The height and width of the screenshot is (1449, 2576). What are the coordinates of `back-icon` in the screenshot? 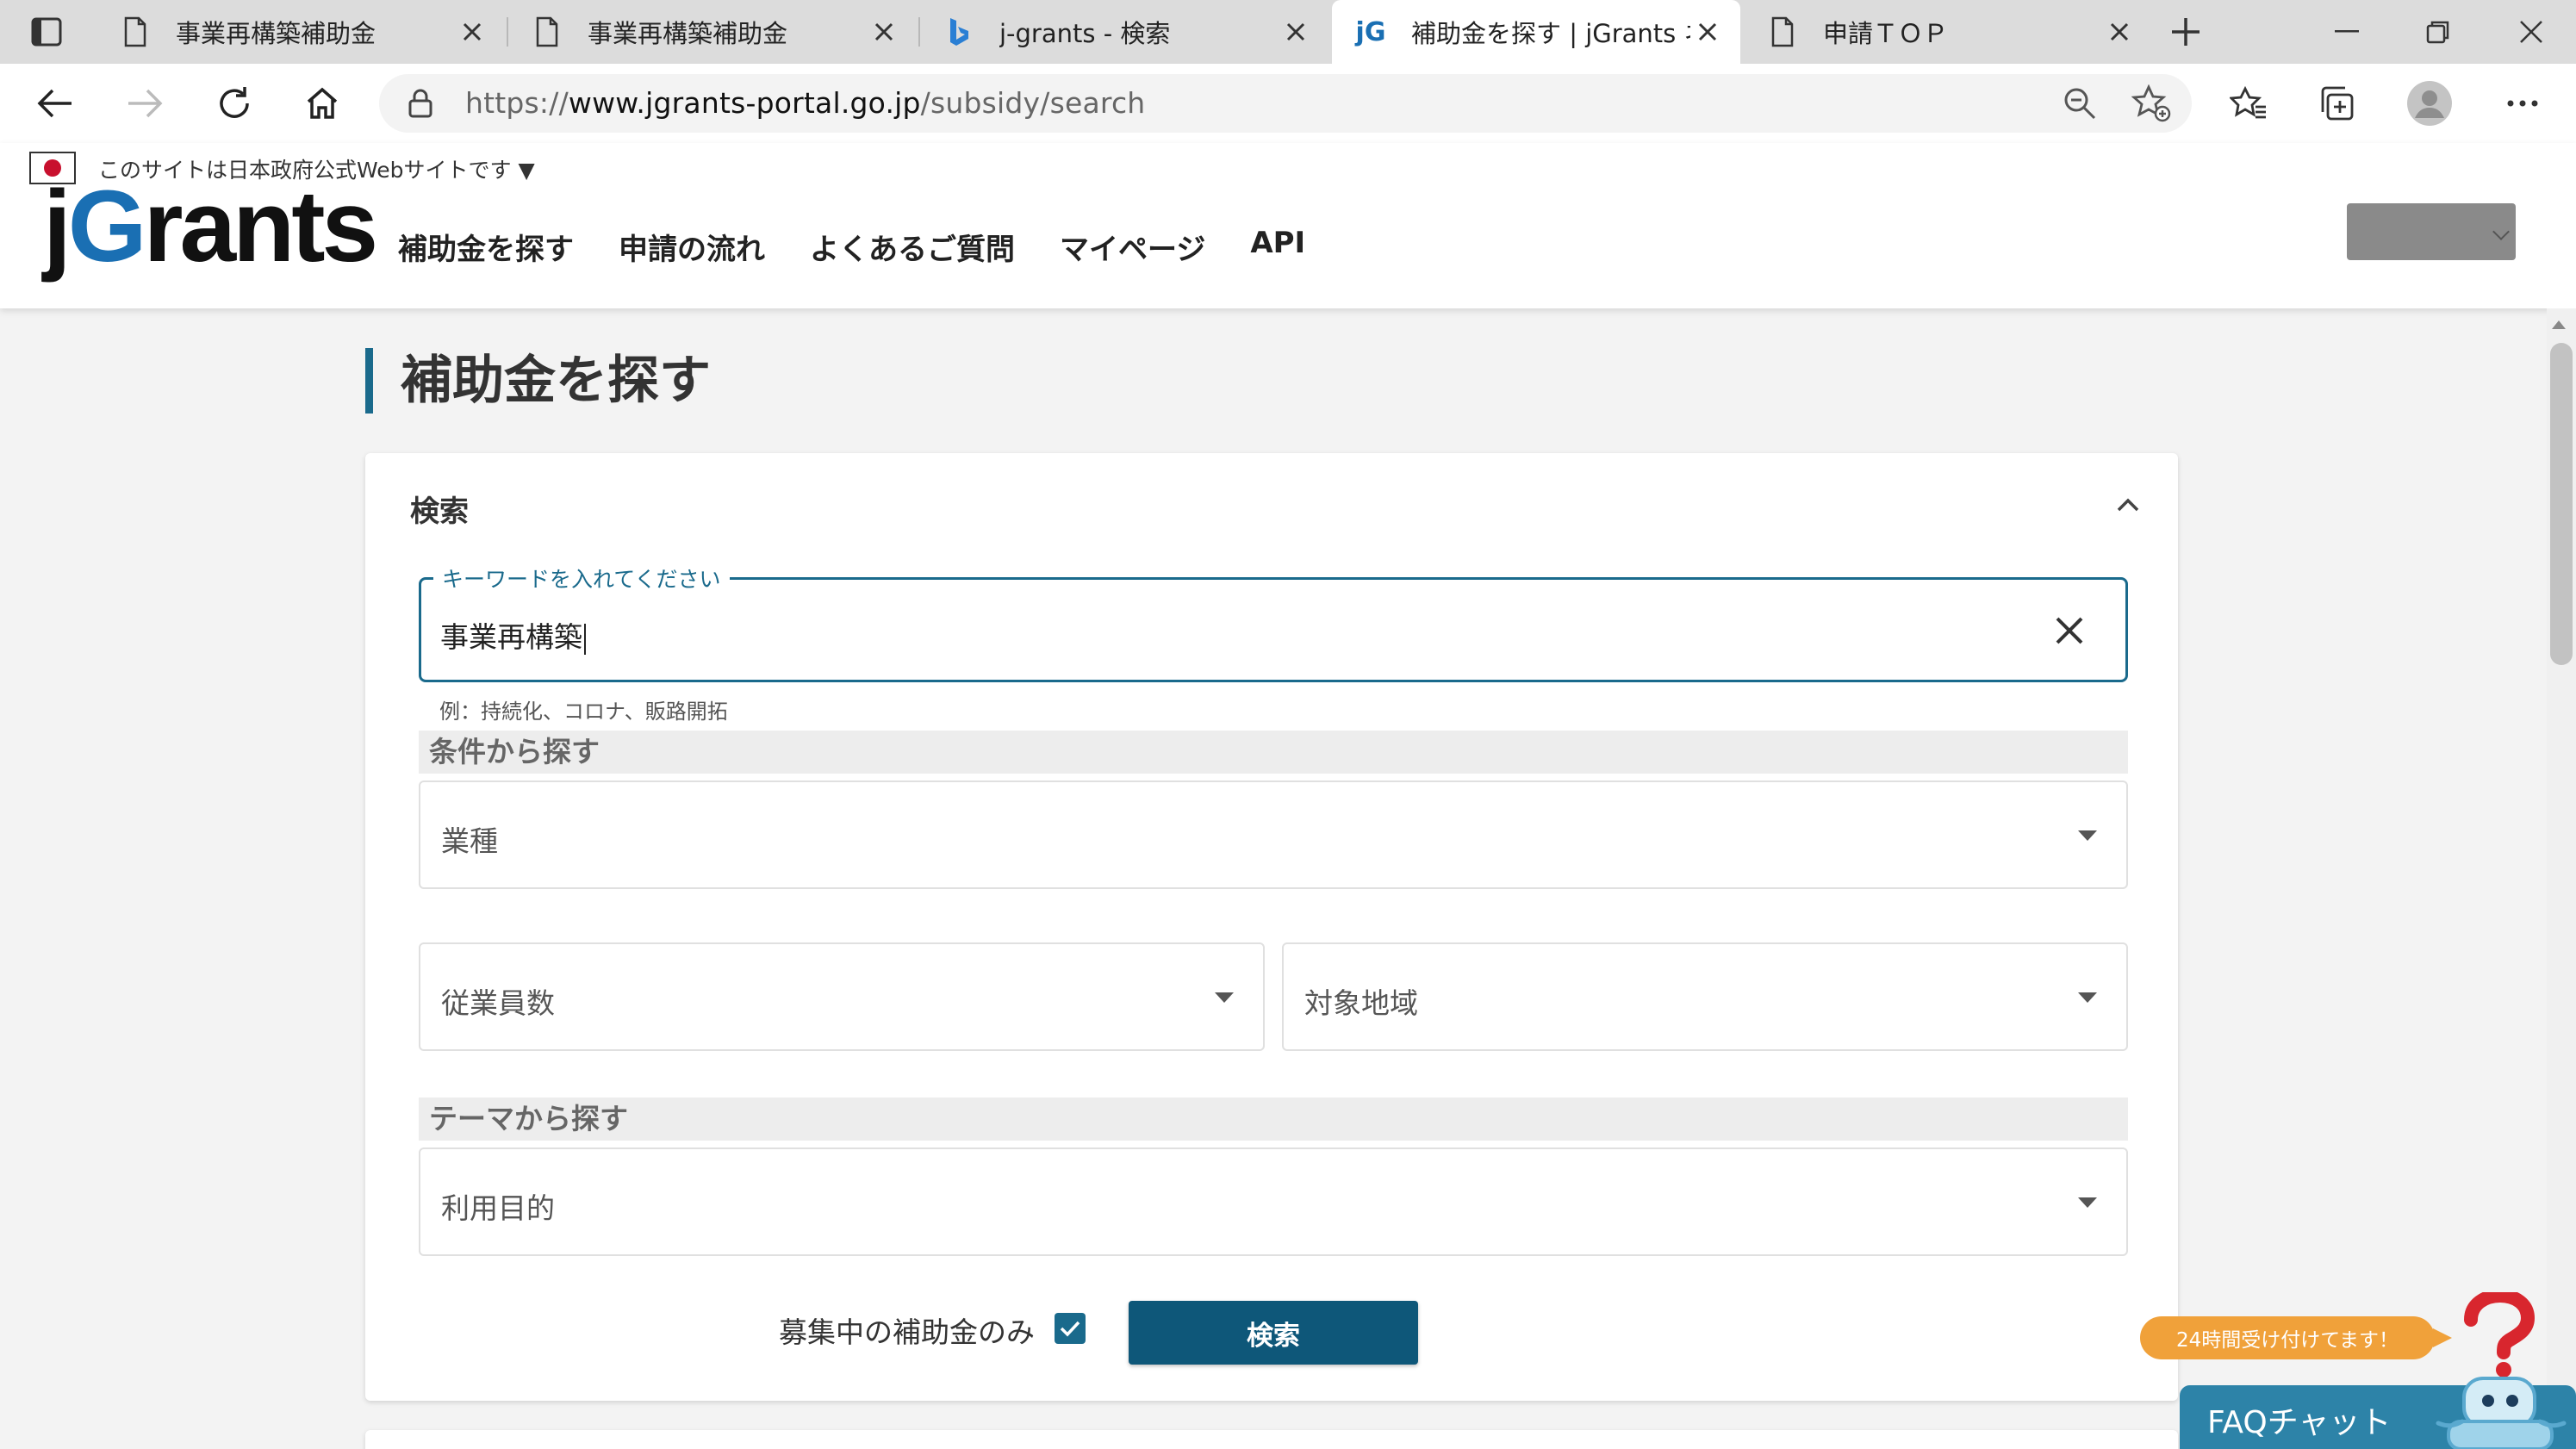 It's located at (55, 103).